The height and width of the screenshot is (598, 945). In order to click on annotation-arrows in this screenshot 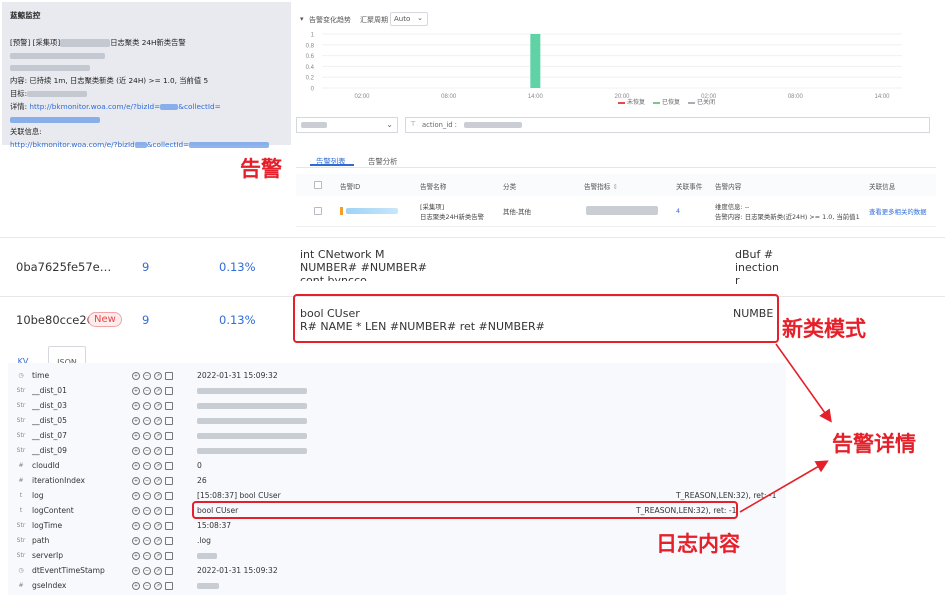, I will do `click(785, 428)`.